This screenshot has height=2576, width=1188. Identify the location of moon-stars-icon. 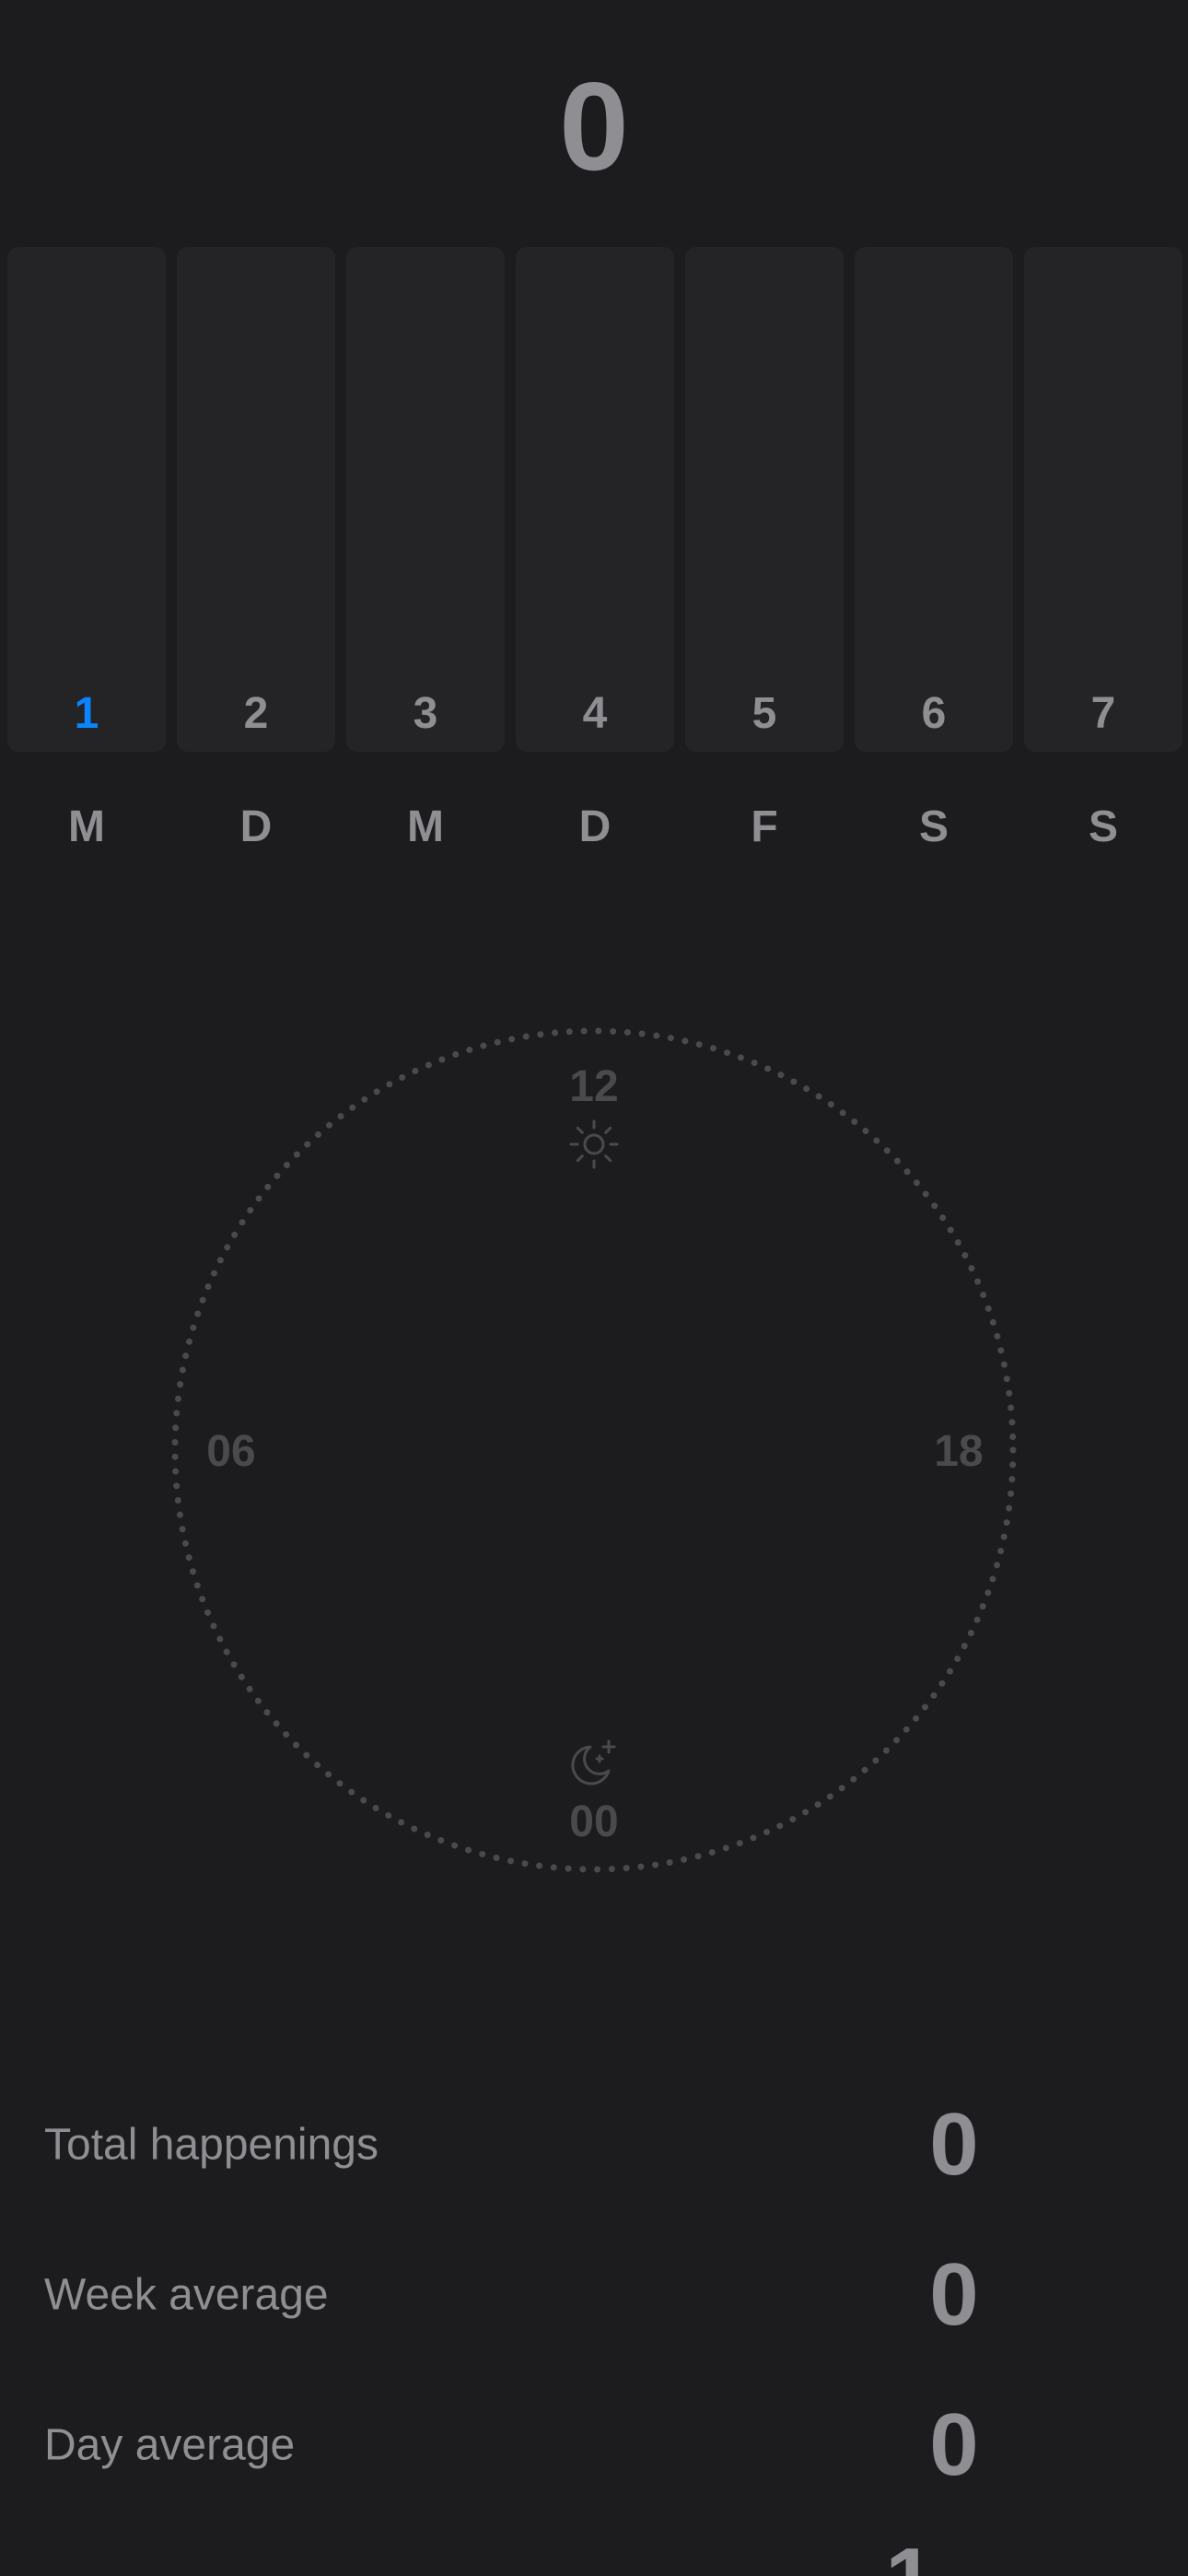
(593, 1762).